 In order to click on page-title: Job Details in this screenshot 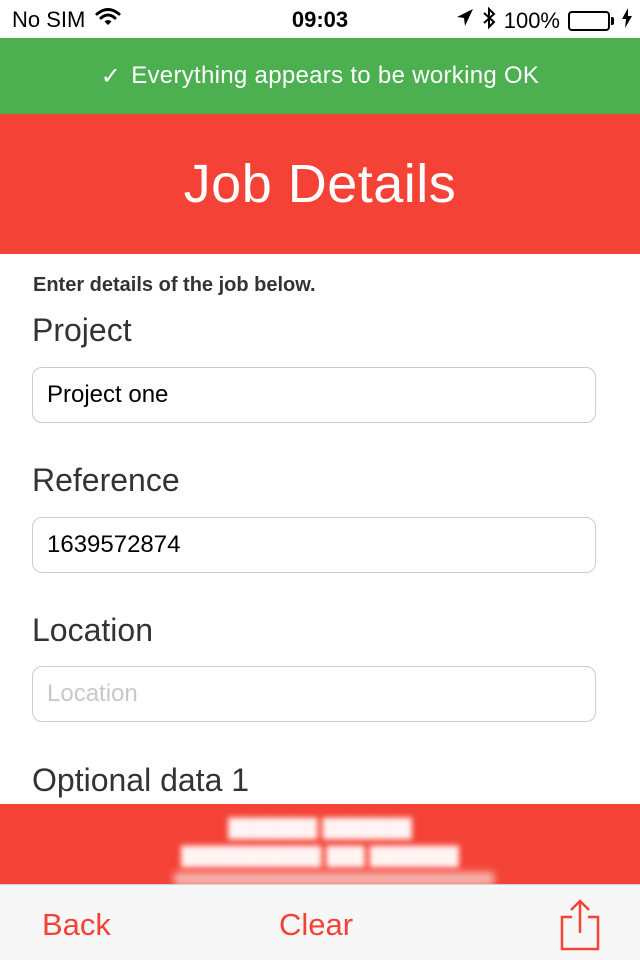, I will do `click(320, 184)`.